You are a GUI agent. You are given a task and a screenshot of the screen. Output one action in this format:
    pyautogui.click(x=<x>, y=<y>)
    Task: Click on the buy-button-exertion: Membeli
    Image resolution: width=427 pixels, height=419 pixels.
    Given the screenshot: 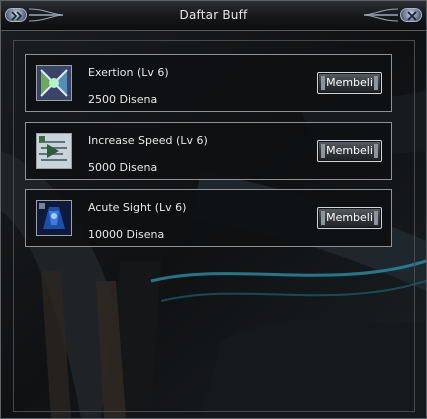 What is the action you would take?
    pyautogui.click(x=349, y=83)
    